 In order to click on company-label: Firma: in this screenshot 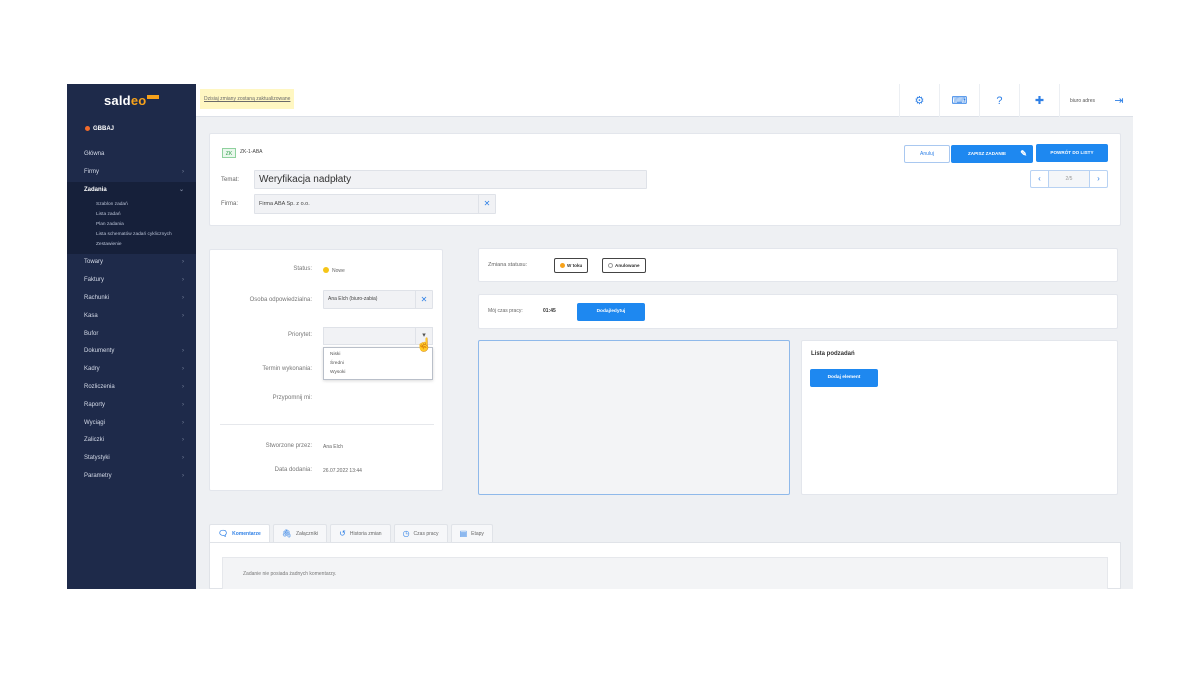, I will do `click(229, 204)`.